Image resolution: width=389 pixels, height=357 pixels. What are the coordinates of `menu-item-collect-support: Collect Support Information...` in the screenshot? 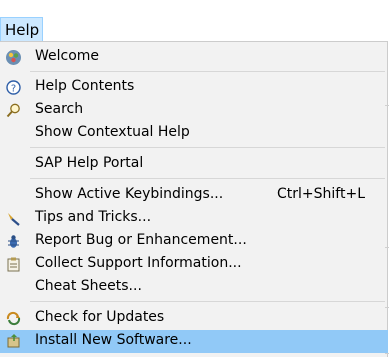 It's located at (194, 264).